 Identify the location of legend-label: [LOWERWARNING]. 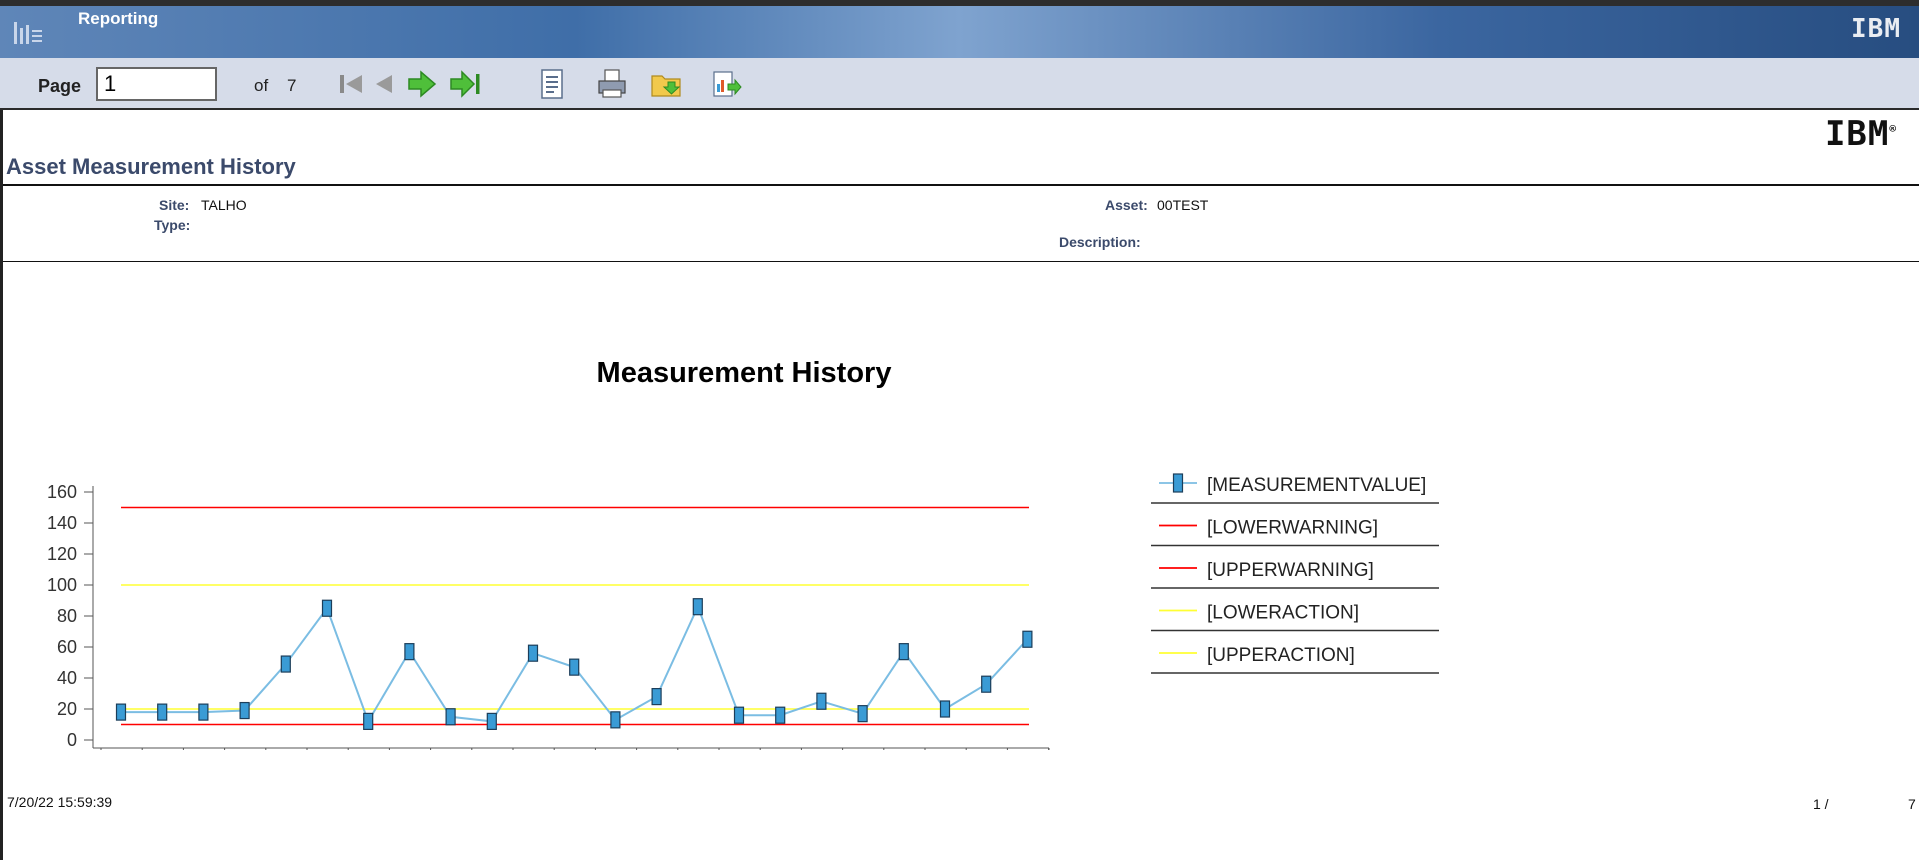
(1292, 528).